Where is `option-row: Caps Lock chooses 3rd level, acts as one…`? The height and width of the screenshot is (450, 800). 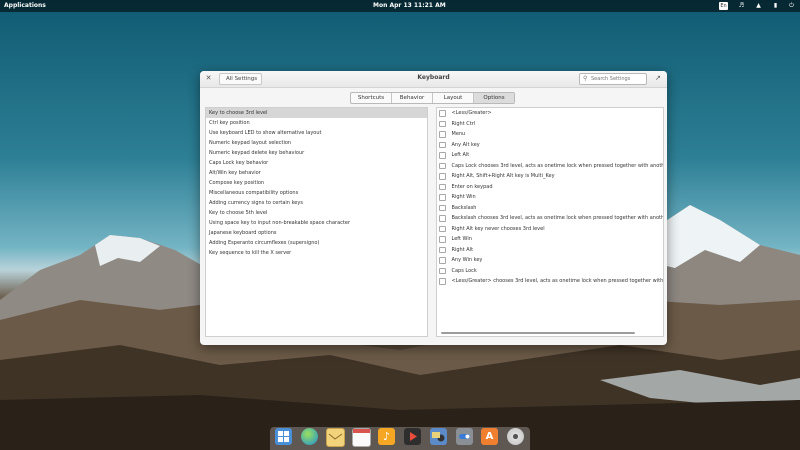 option-row: Caps Lock chooses 3rd level, acts as one… is located at coordinates (550, 166).